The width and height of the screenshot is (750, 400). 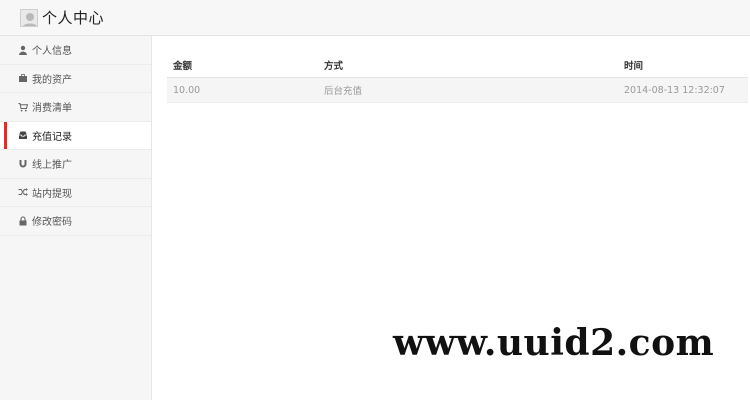 What do you see at coordinates (554, 343) in the screenshot?
I see `watermark-text: www.uuid2.com` at bounding box center [554, 343].